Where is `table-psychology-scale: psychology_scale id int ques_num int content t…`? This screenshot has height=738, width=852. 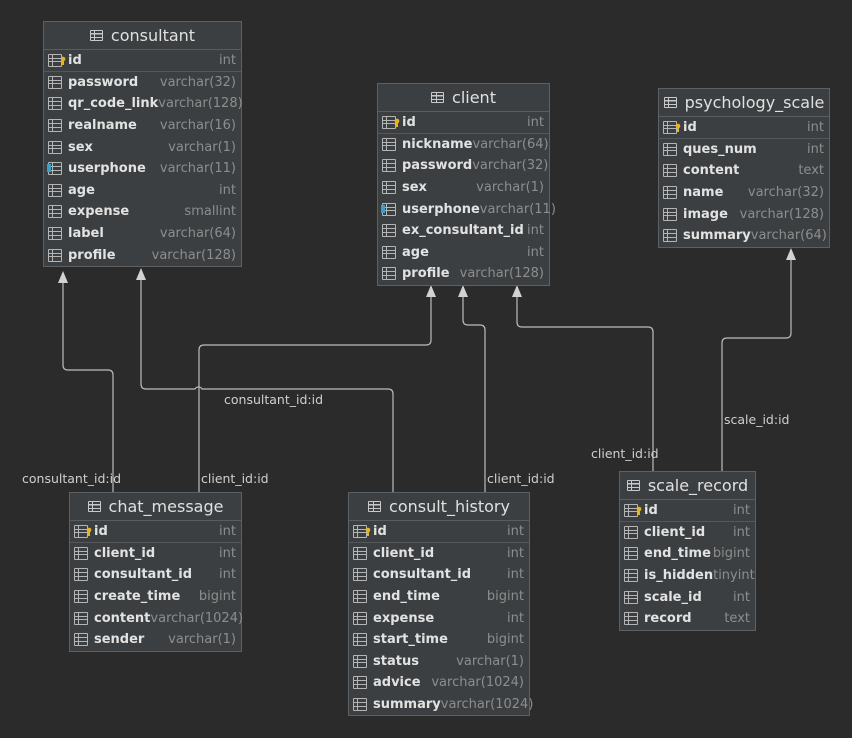
table-psychology-scale: psychology_scale id int ques_num int content t… is located at coordinates (744, 168).